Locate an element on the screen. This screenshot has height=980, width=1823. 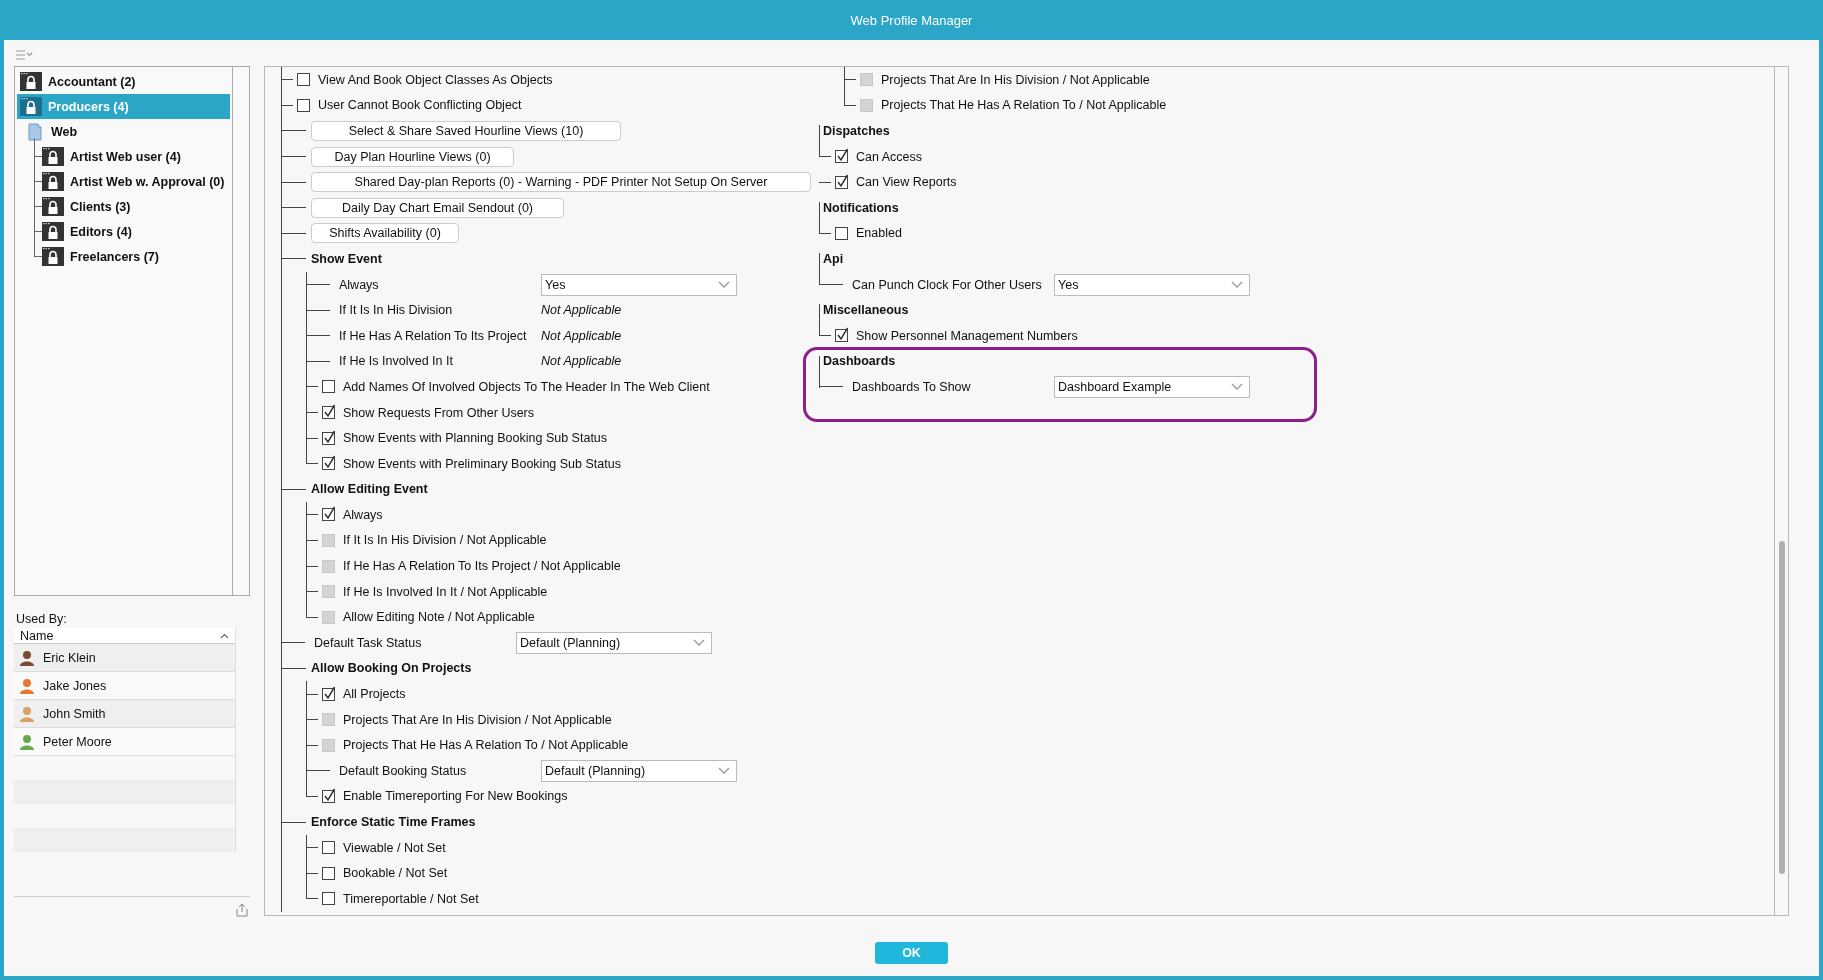
setting-label: Dashboards To Show is located at coordinates (912, 386).